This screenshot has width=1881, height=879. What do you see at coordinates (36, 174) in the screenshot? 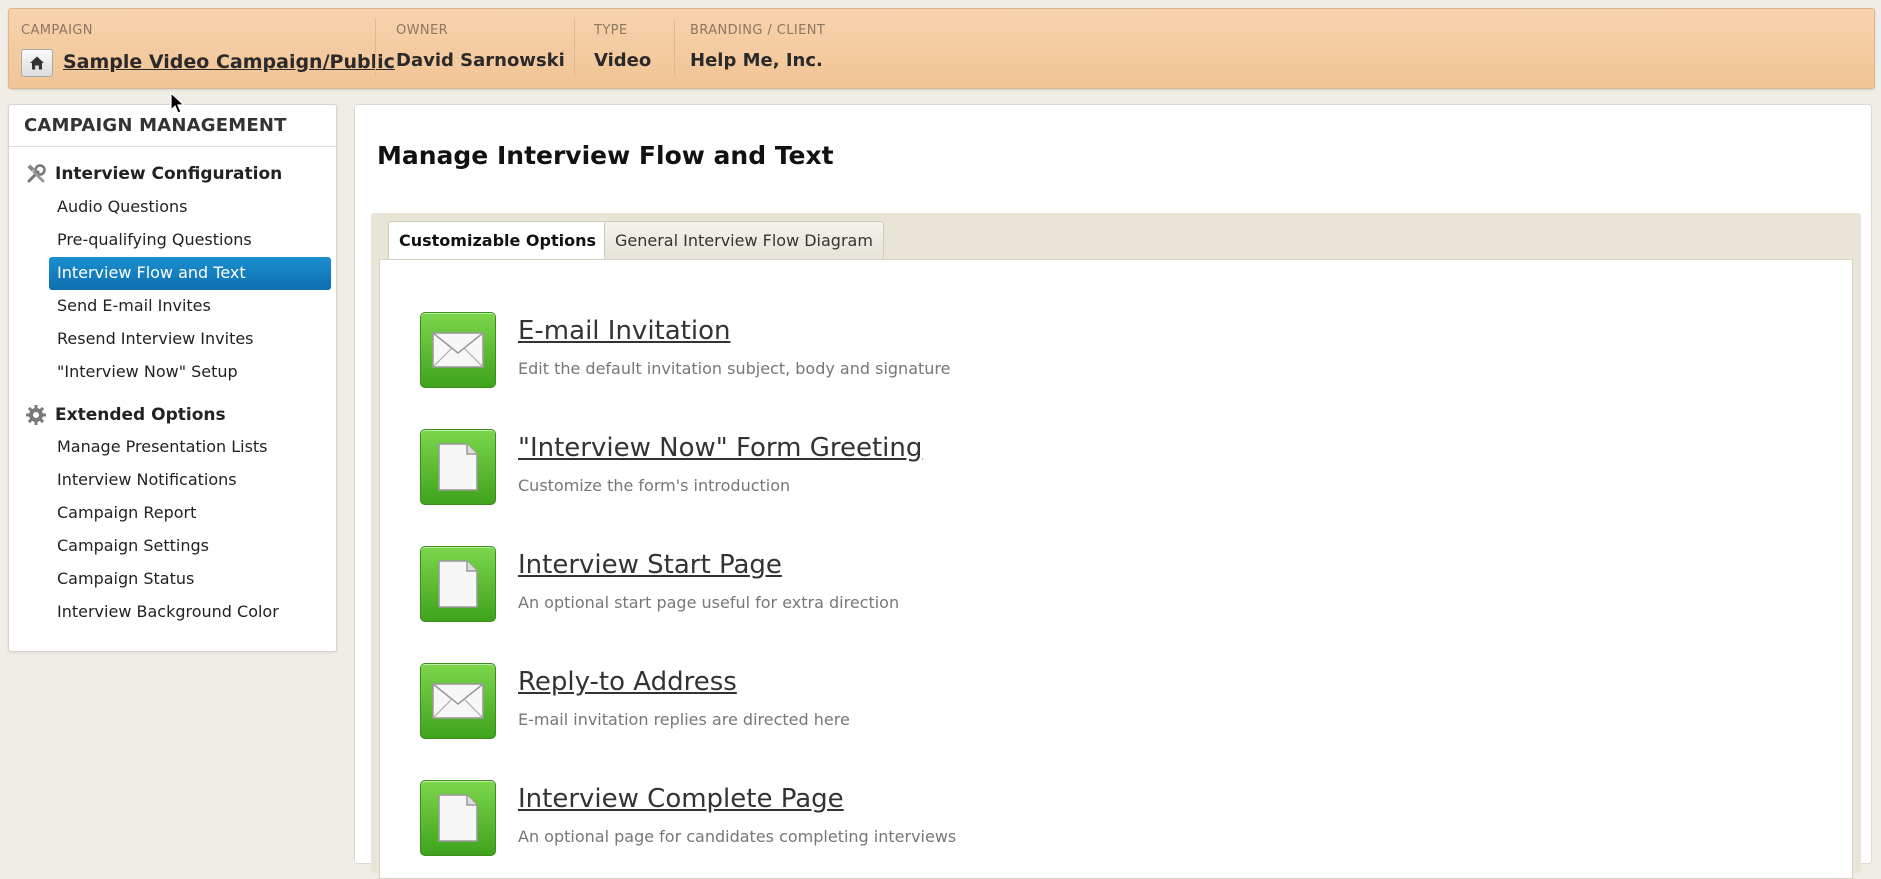
I see `tools-icon` at bounding box center [36, 174].